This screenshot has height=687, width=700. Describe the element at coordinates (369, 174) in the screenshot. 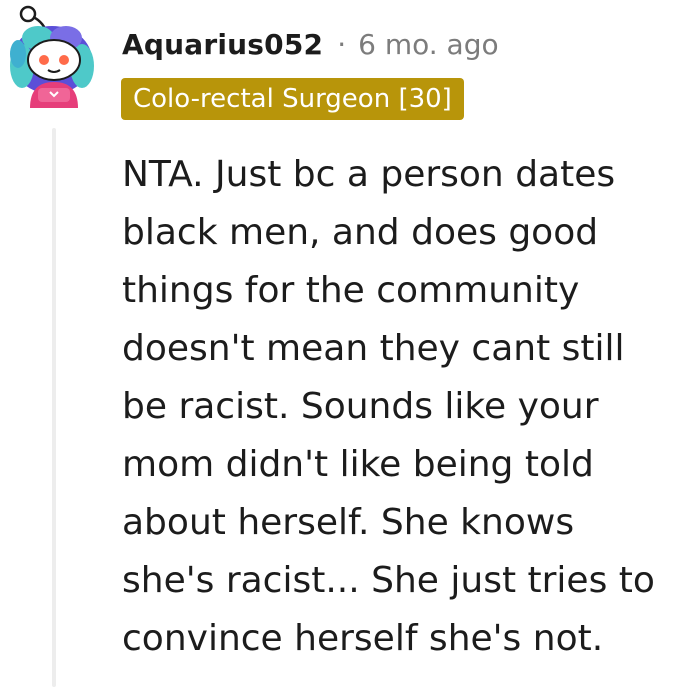

I see `comment-body-line: NTA. Just bc a person dates` at that location.